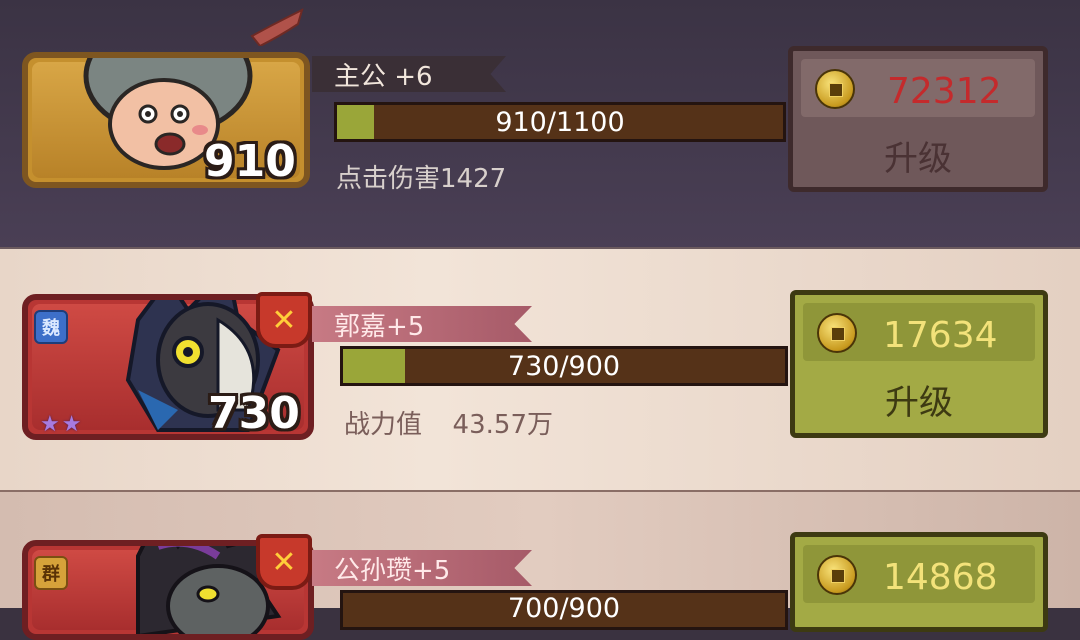  I want to click on hero-progress-bar: 910/1100, so click(560, 122).